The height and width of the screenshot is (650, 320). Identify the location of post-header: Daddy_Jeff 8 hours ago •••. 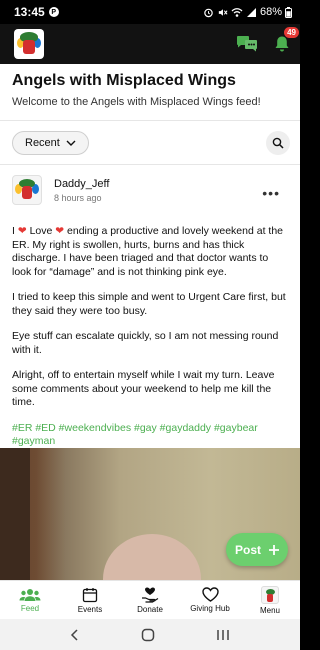
(150, 185).